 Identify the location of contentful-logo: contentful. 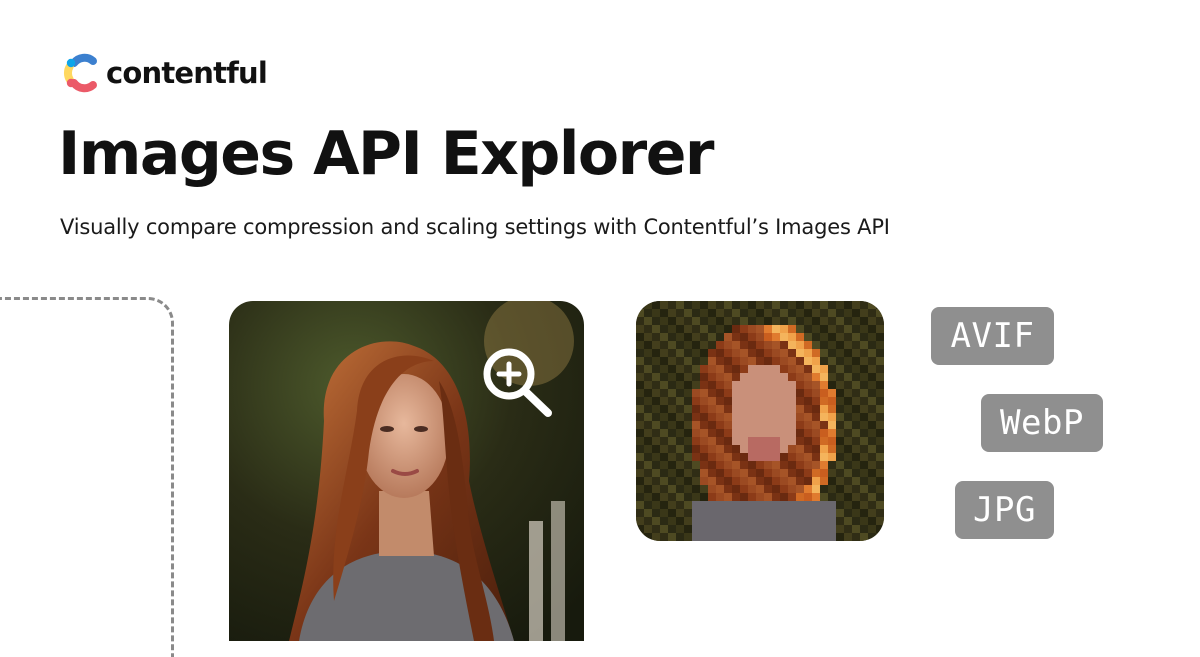
(164, 73).